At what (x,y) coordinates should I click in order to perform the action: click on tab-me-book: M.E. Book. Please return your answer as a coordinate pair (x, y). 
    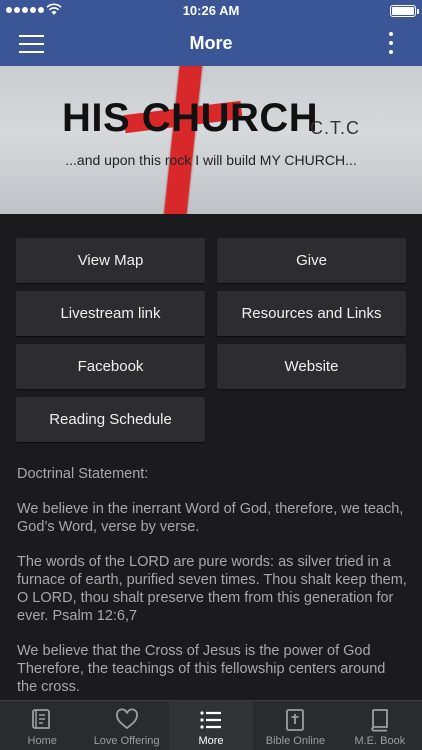
    Looking at the image, I should click on (380, 725).